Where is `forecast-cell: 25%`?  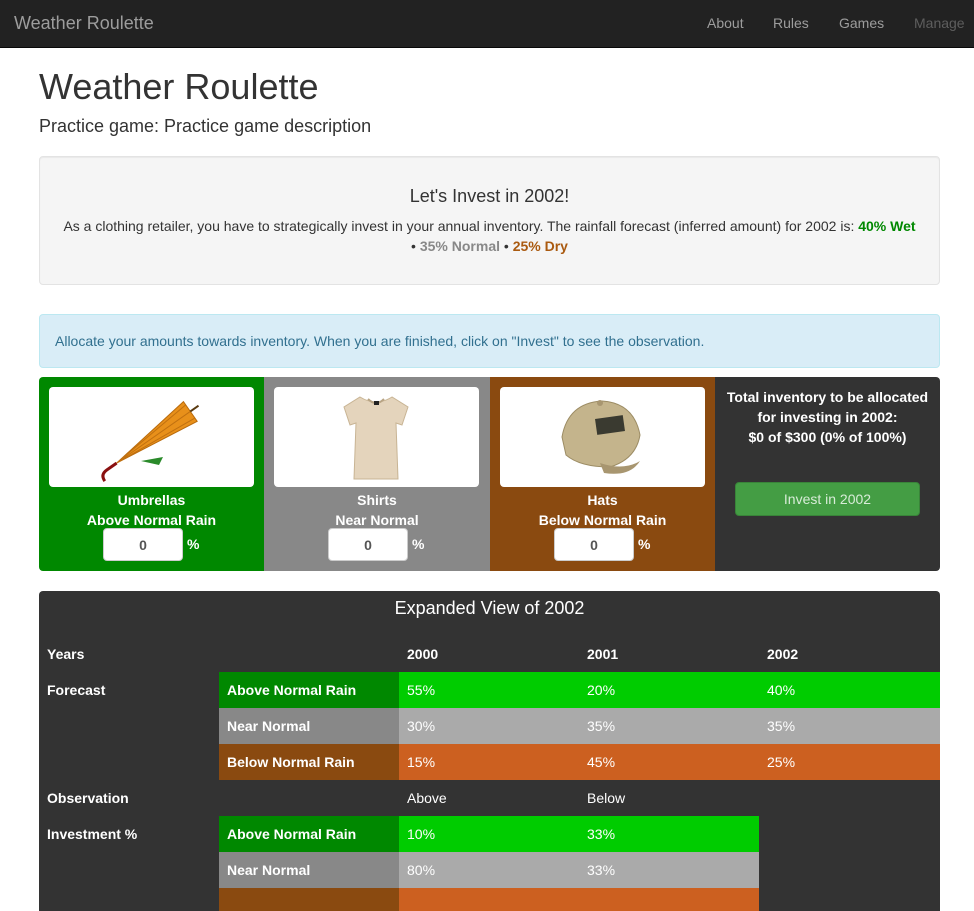 forecast-cell: 25% is located at coordinates (849, 762).